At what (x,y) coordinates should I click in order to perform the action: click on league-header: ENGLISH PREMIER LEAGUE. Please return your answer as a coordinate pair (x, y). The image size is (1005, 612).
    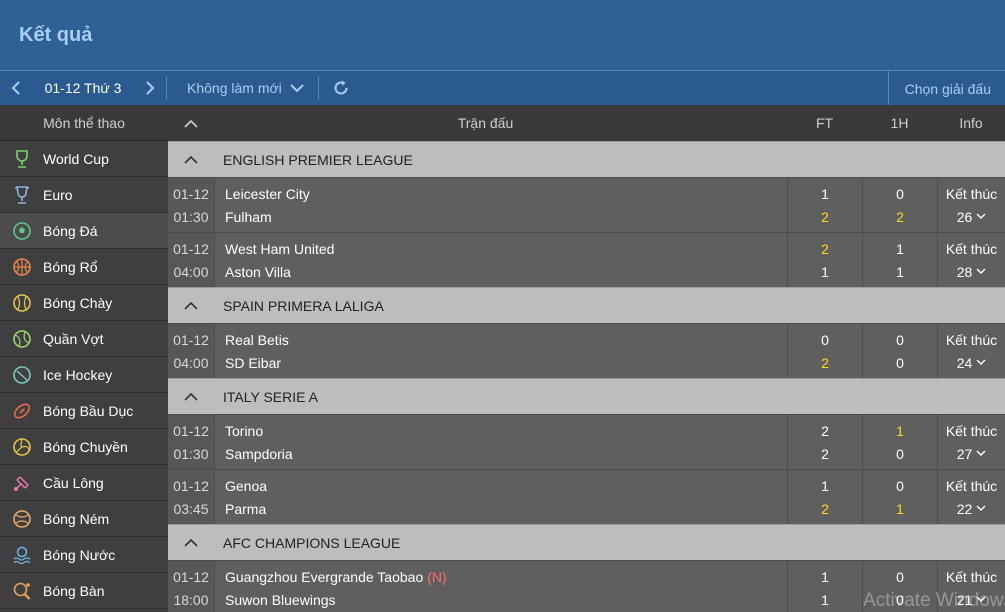
    Looking at the image, I should click on (586, 159).